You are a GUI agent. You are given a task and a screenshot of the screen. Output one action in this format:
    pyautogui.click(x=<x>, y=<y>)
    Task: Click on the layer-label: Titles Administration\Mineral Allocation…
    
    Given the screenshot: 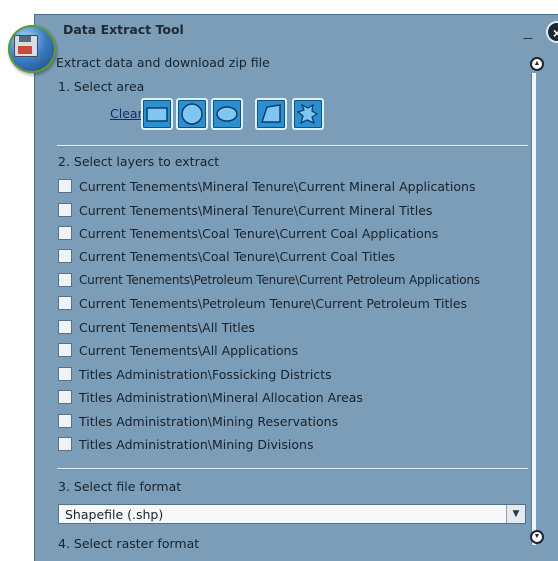 What is the action you would take?
    pyautogui.click(x=221, y=397)
    